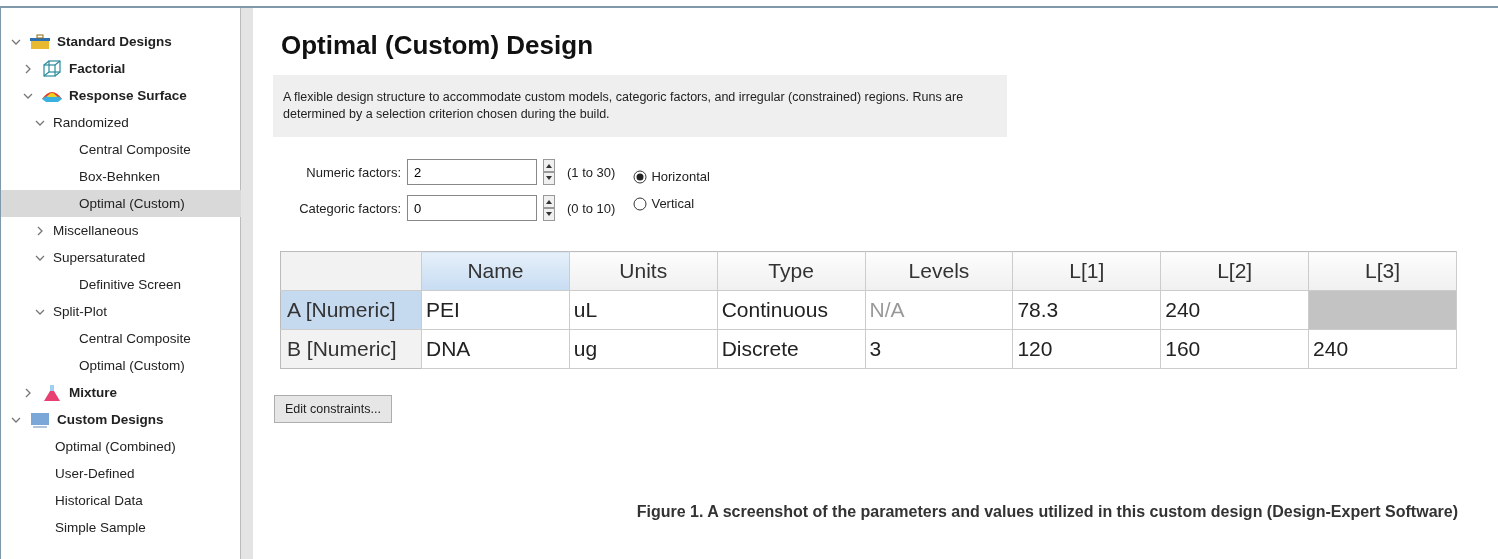 The height and width of the screenshot is (559, 1498). Describe the element at coordinates (121, 257) in the screenshot. I see `tree-item: Supersaturated` at that location.